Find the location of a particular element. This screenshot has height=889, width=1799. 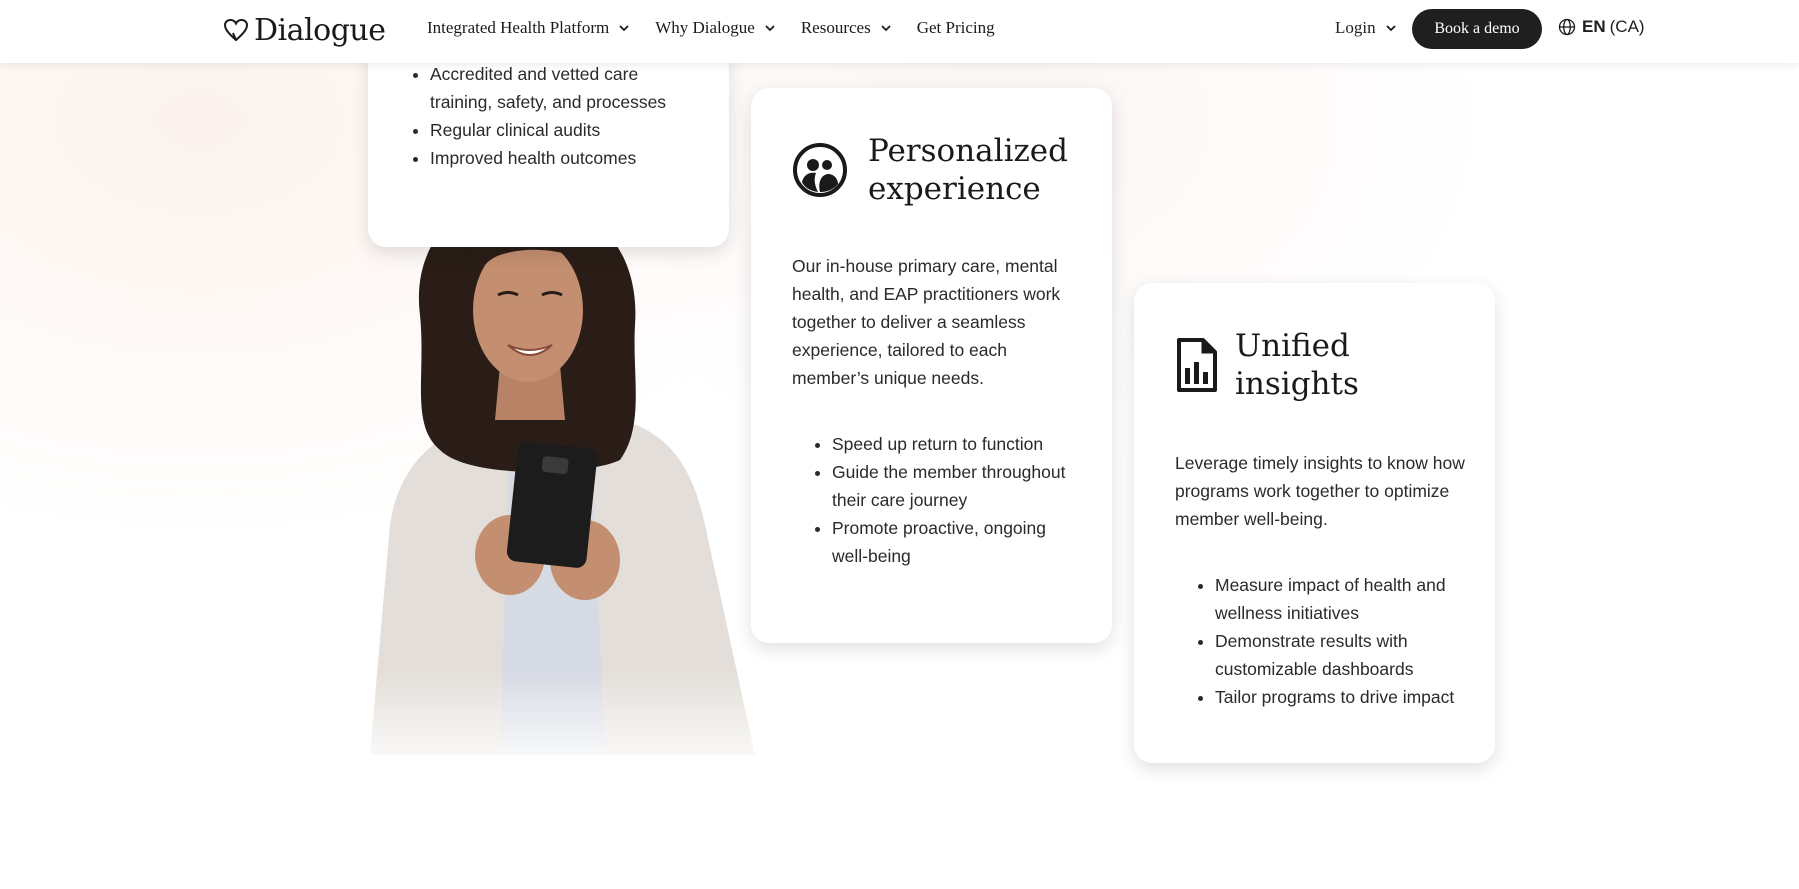

login-label: Login is located at coordinates (1355, 27).